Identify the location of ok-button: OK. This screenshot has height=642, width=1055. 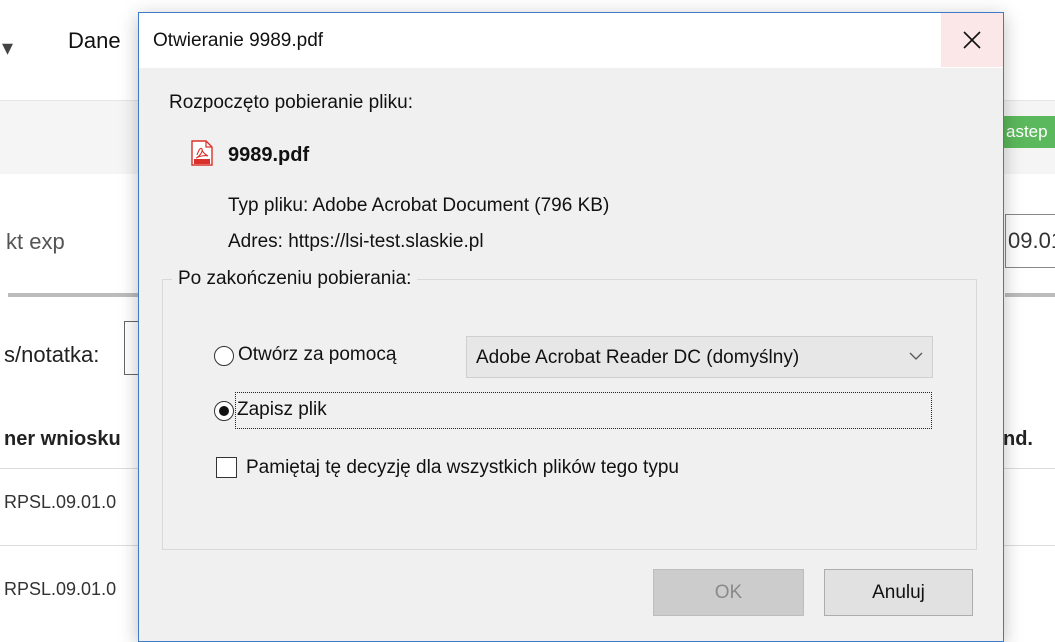
(728, 592).